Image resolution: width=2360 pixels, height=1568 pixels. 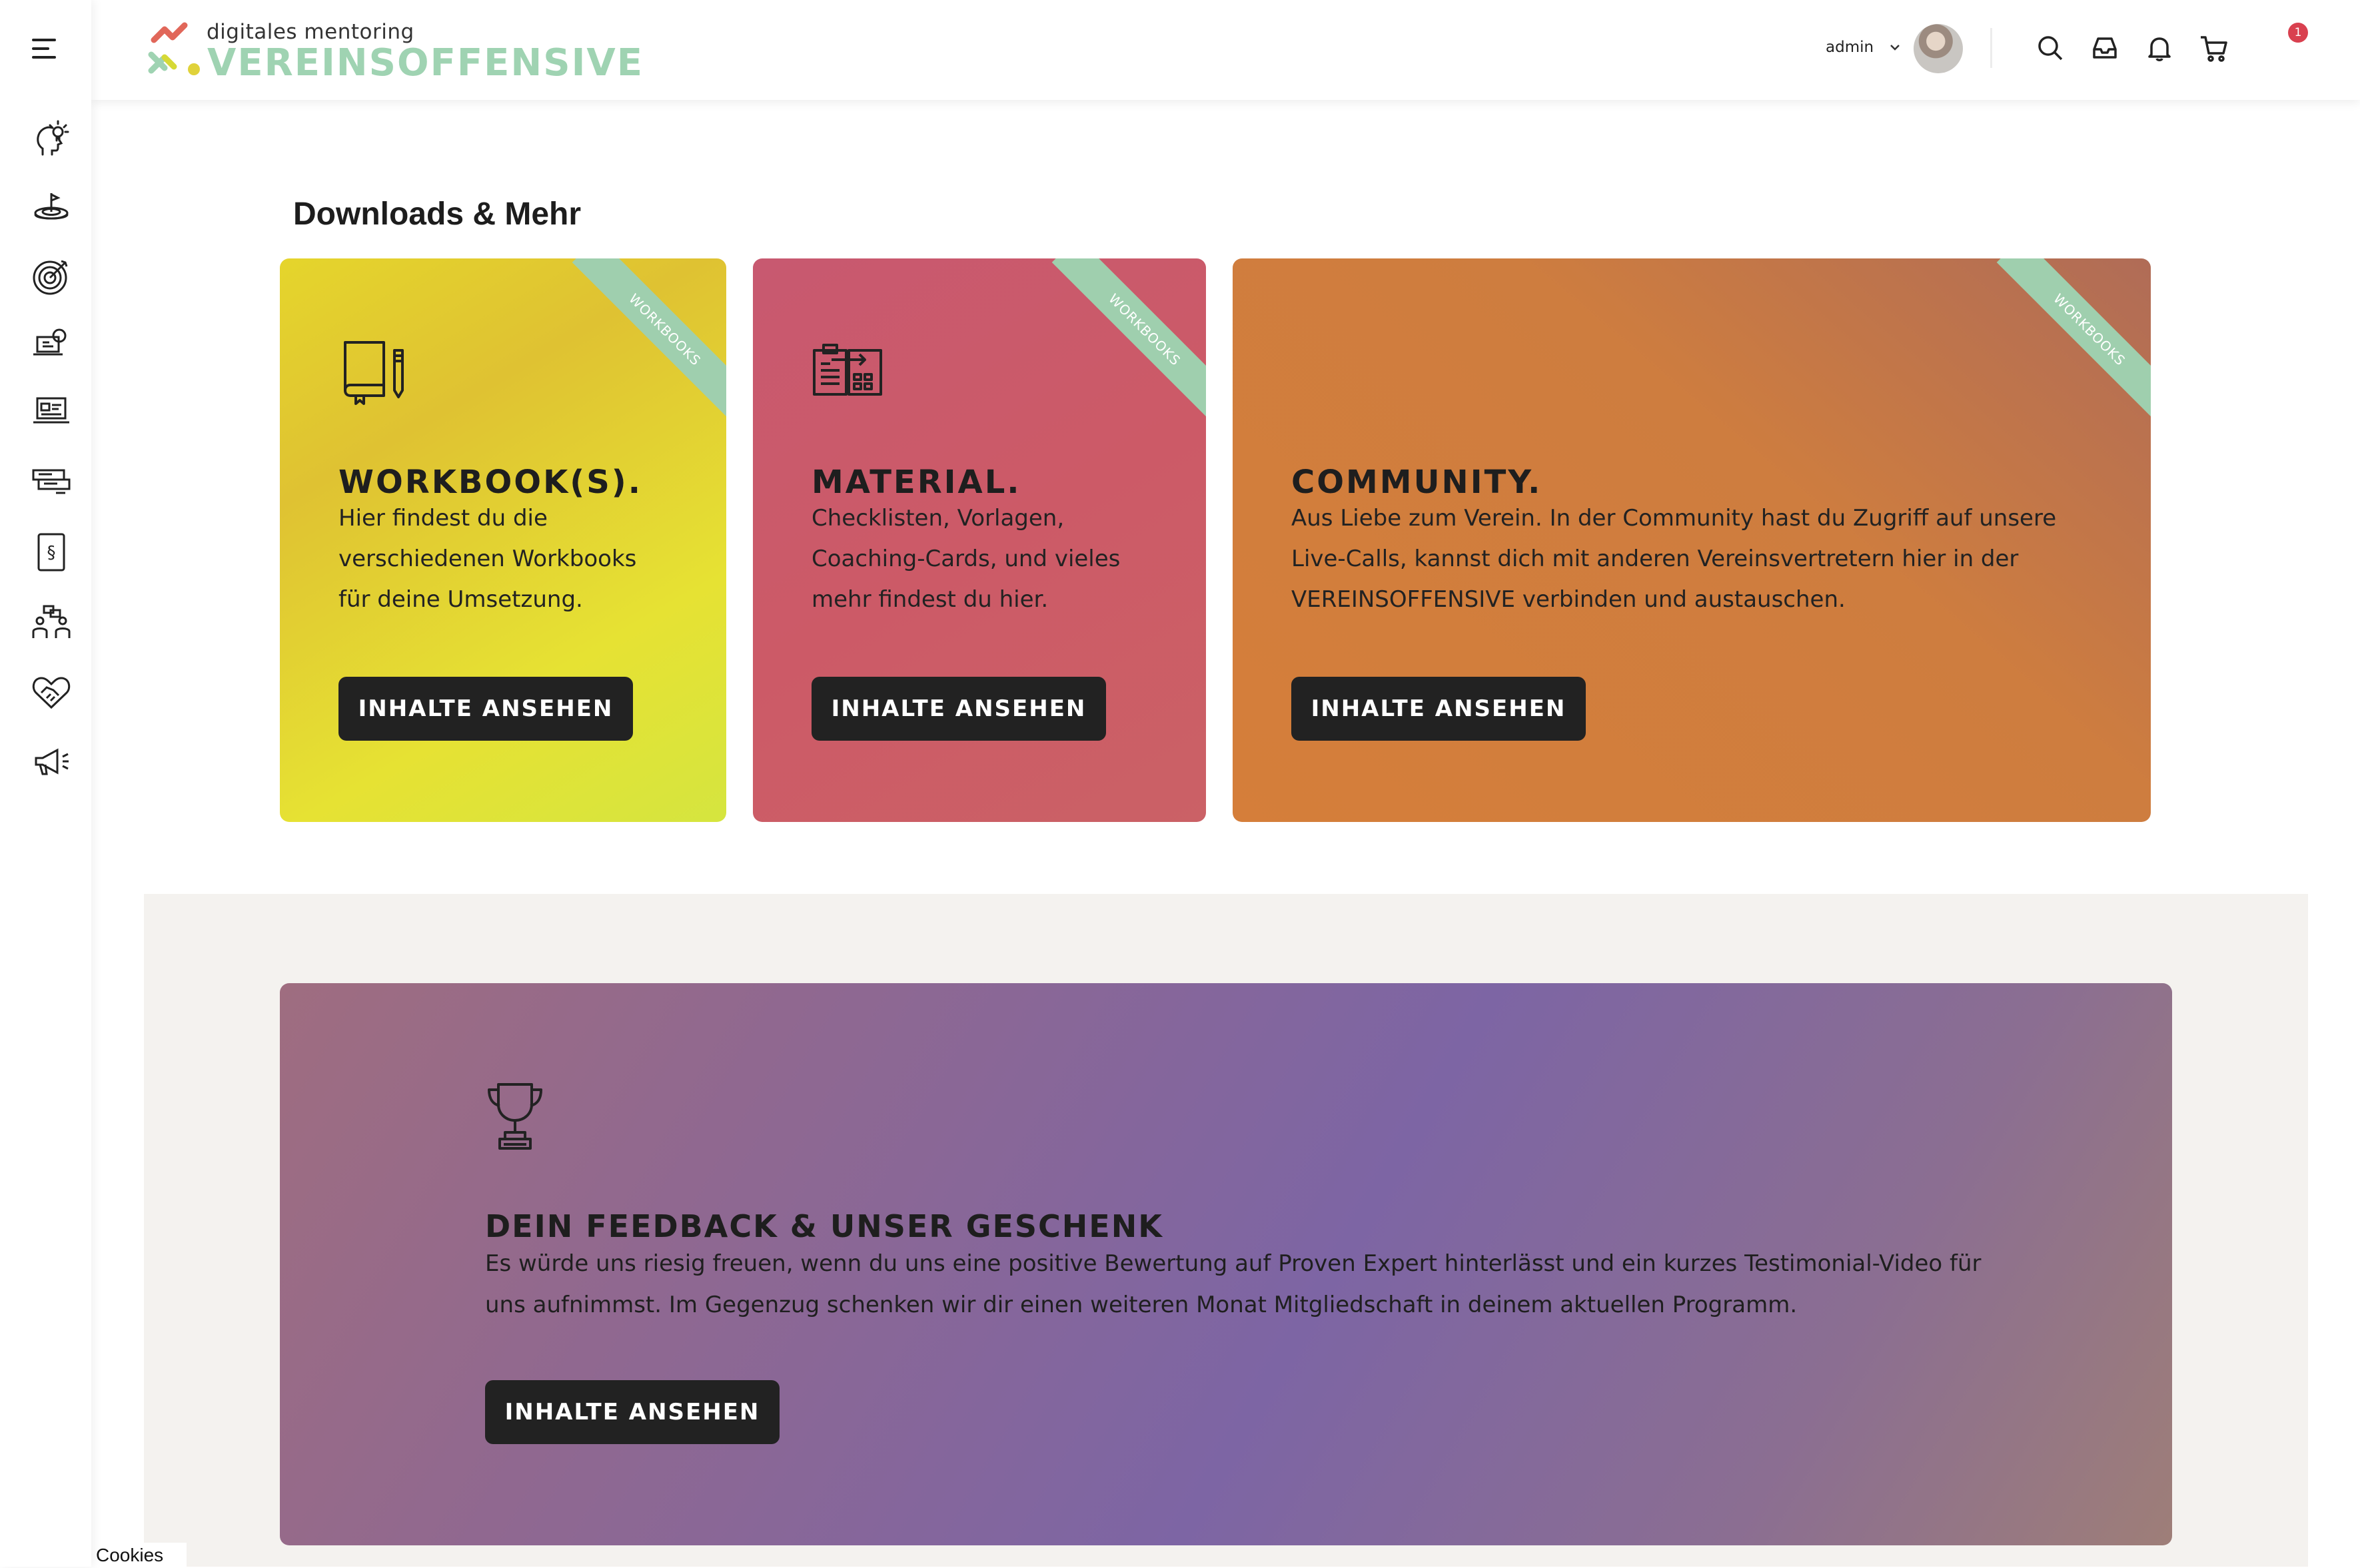 I want to click on card-title: WORKBOOK(S)., so click(x=490, y=482).